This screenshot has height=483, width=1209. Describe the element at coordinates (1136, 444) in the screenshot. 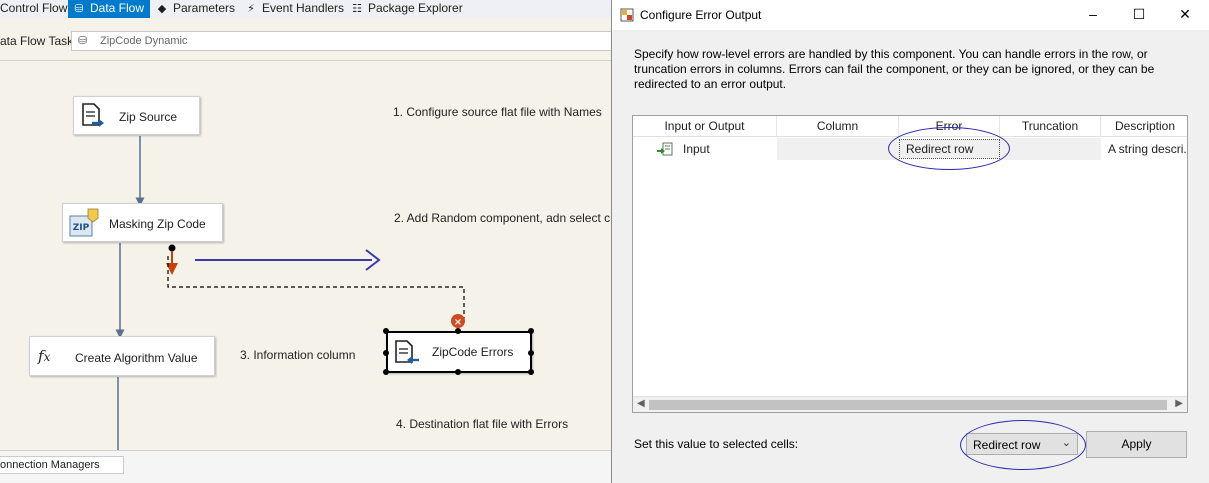

I see `apply-button: Apply` at that location.